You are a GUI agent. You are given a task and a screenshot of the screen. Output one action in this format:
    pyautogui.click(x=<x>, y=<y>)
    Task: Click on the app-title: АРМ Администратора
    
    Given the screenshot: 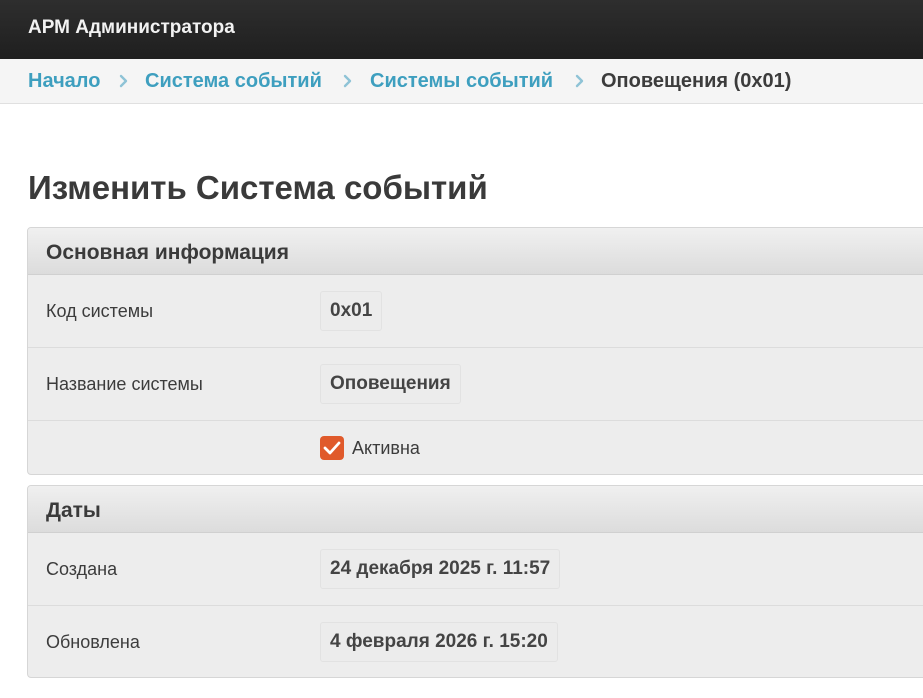 What is the action you would take?
    pyautogui.click(x=131, y=28)
    